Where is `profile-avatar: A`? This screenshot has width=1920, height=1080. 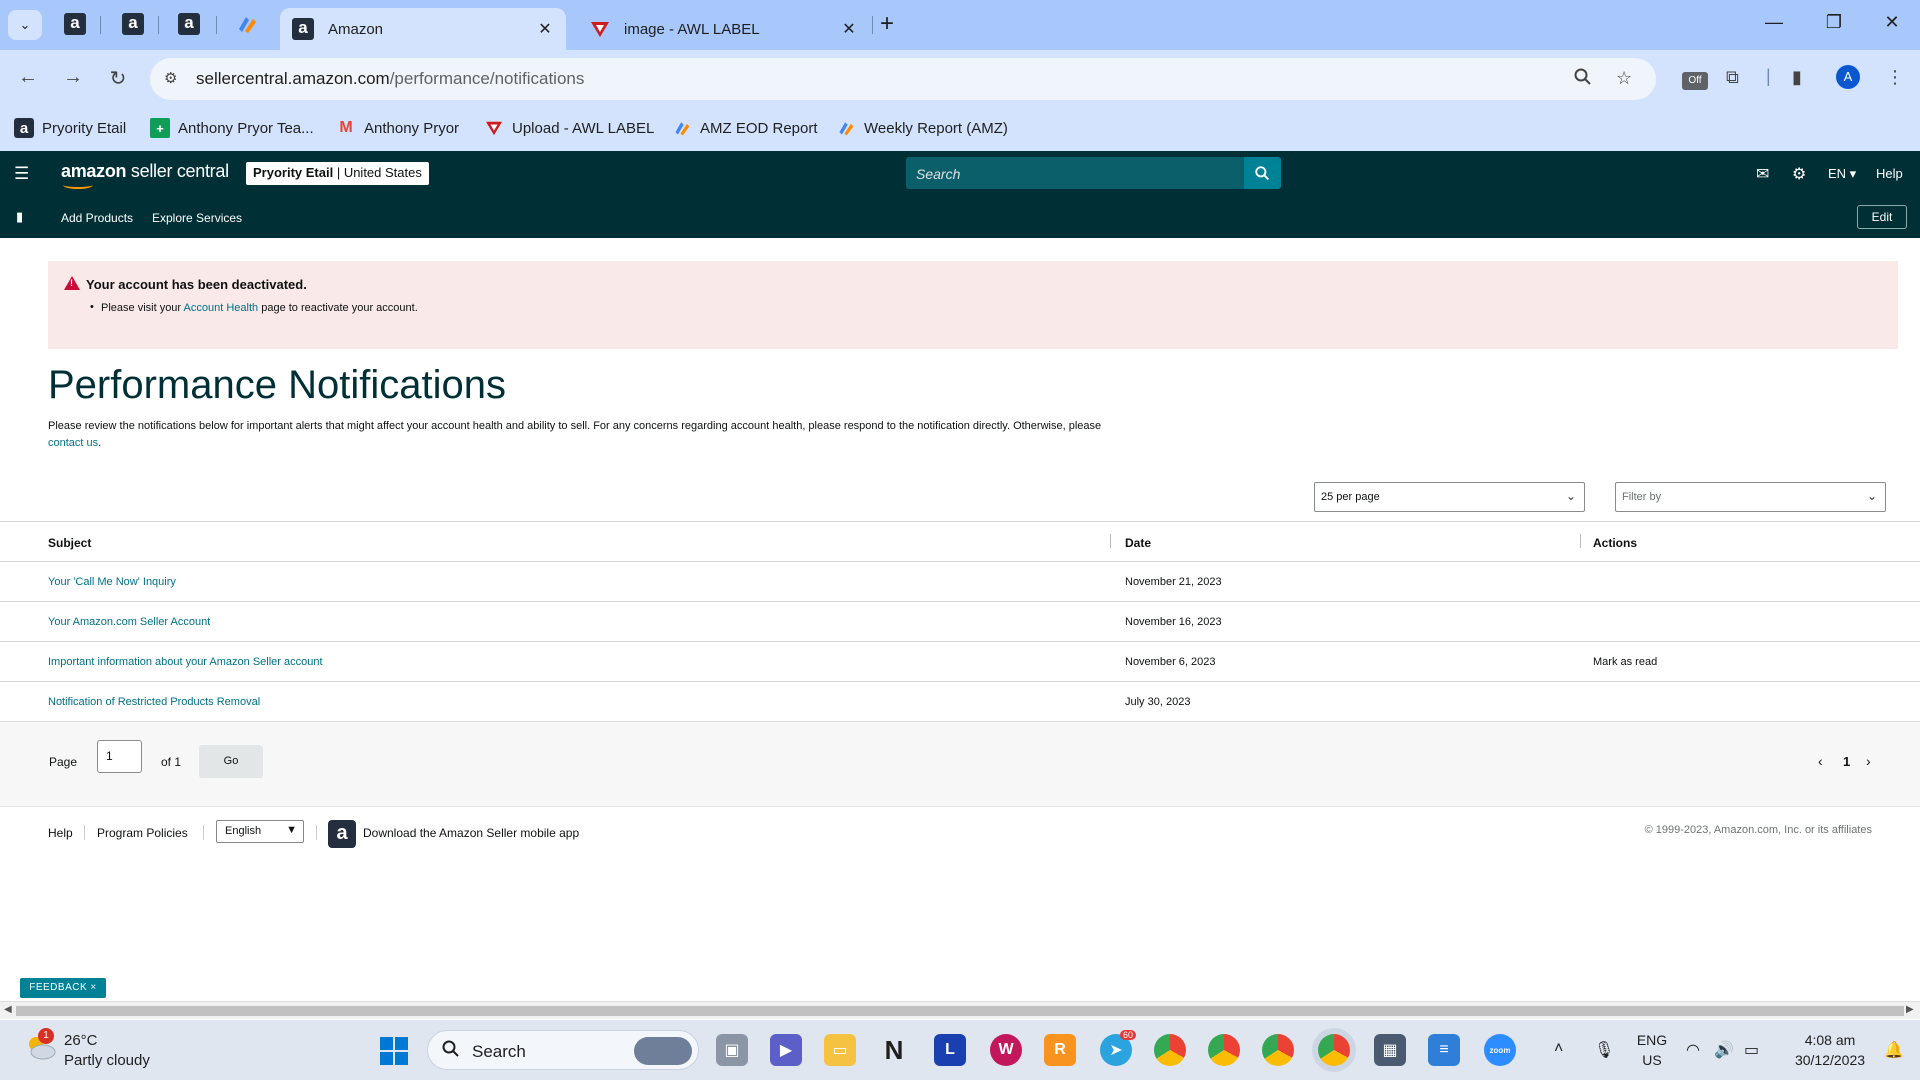 profile-avatar: A is located at coordinates (1848, 77).